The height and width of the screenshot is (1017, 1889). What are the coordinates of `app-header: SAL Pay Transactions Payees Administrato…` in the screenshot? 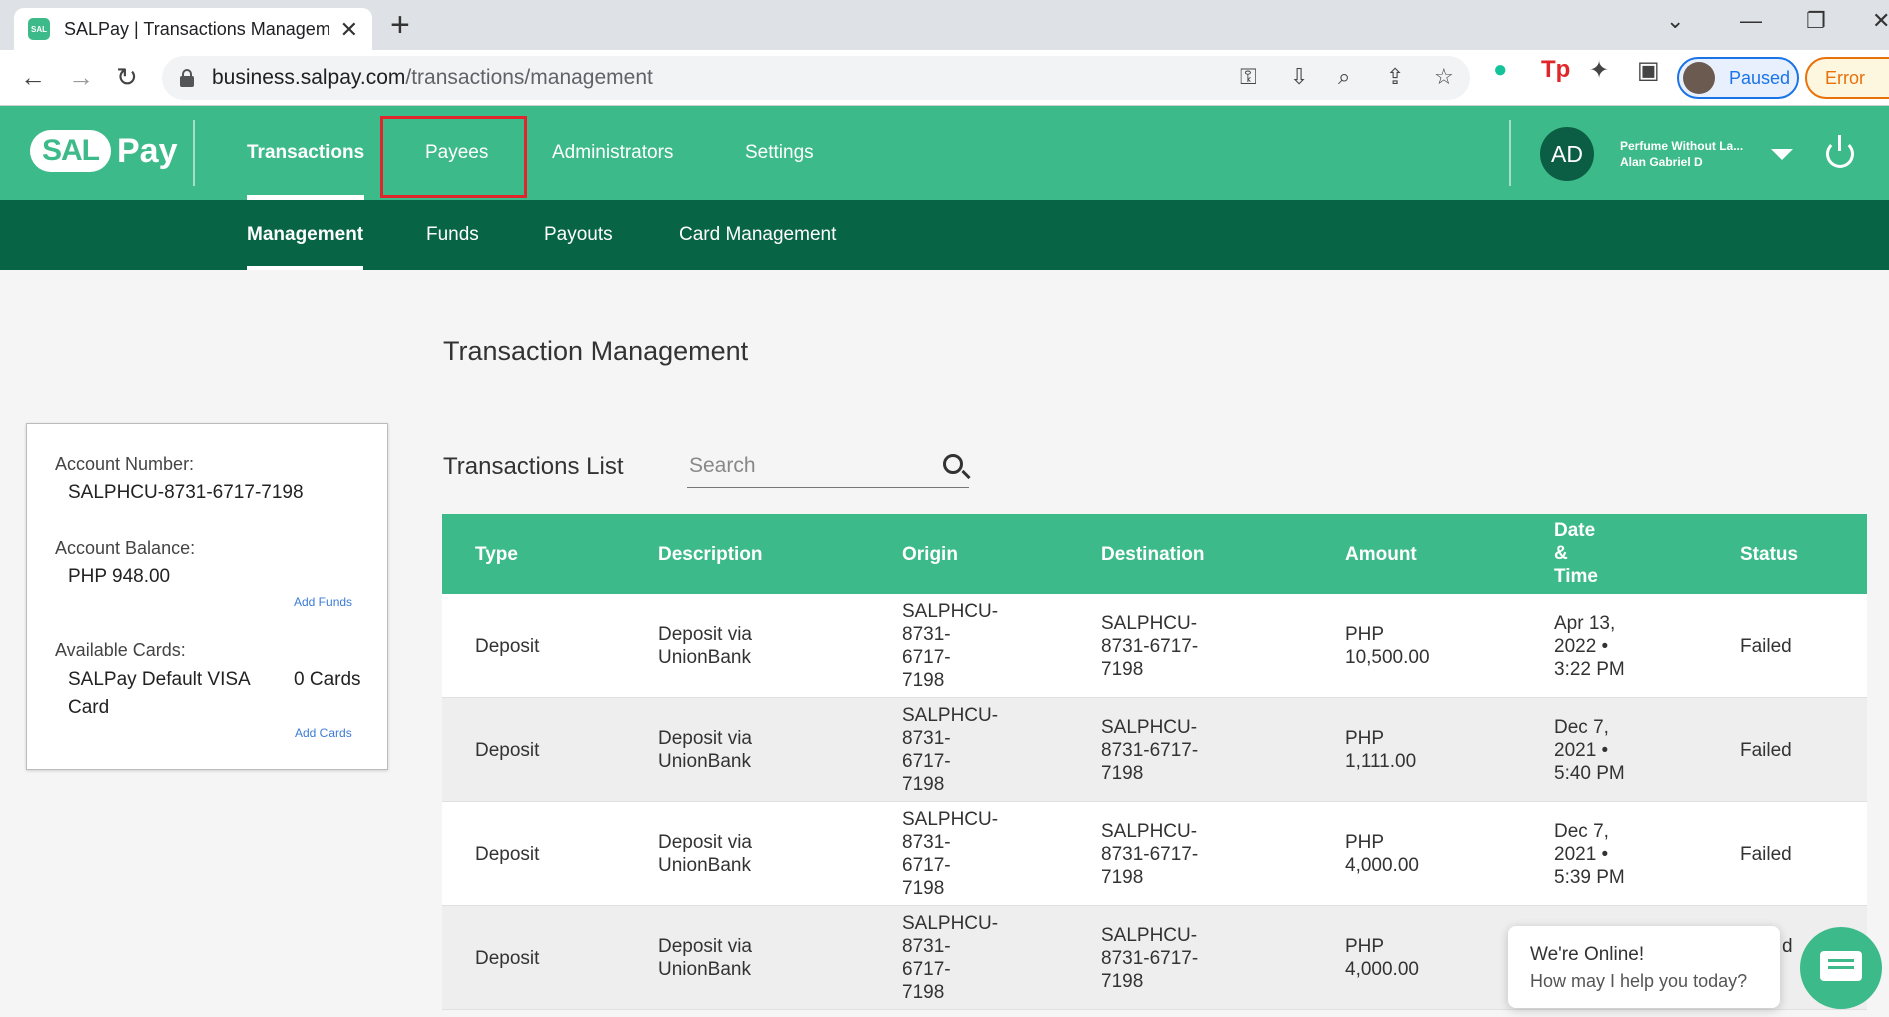 It's located at (944, 153).